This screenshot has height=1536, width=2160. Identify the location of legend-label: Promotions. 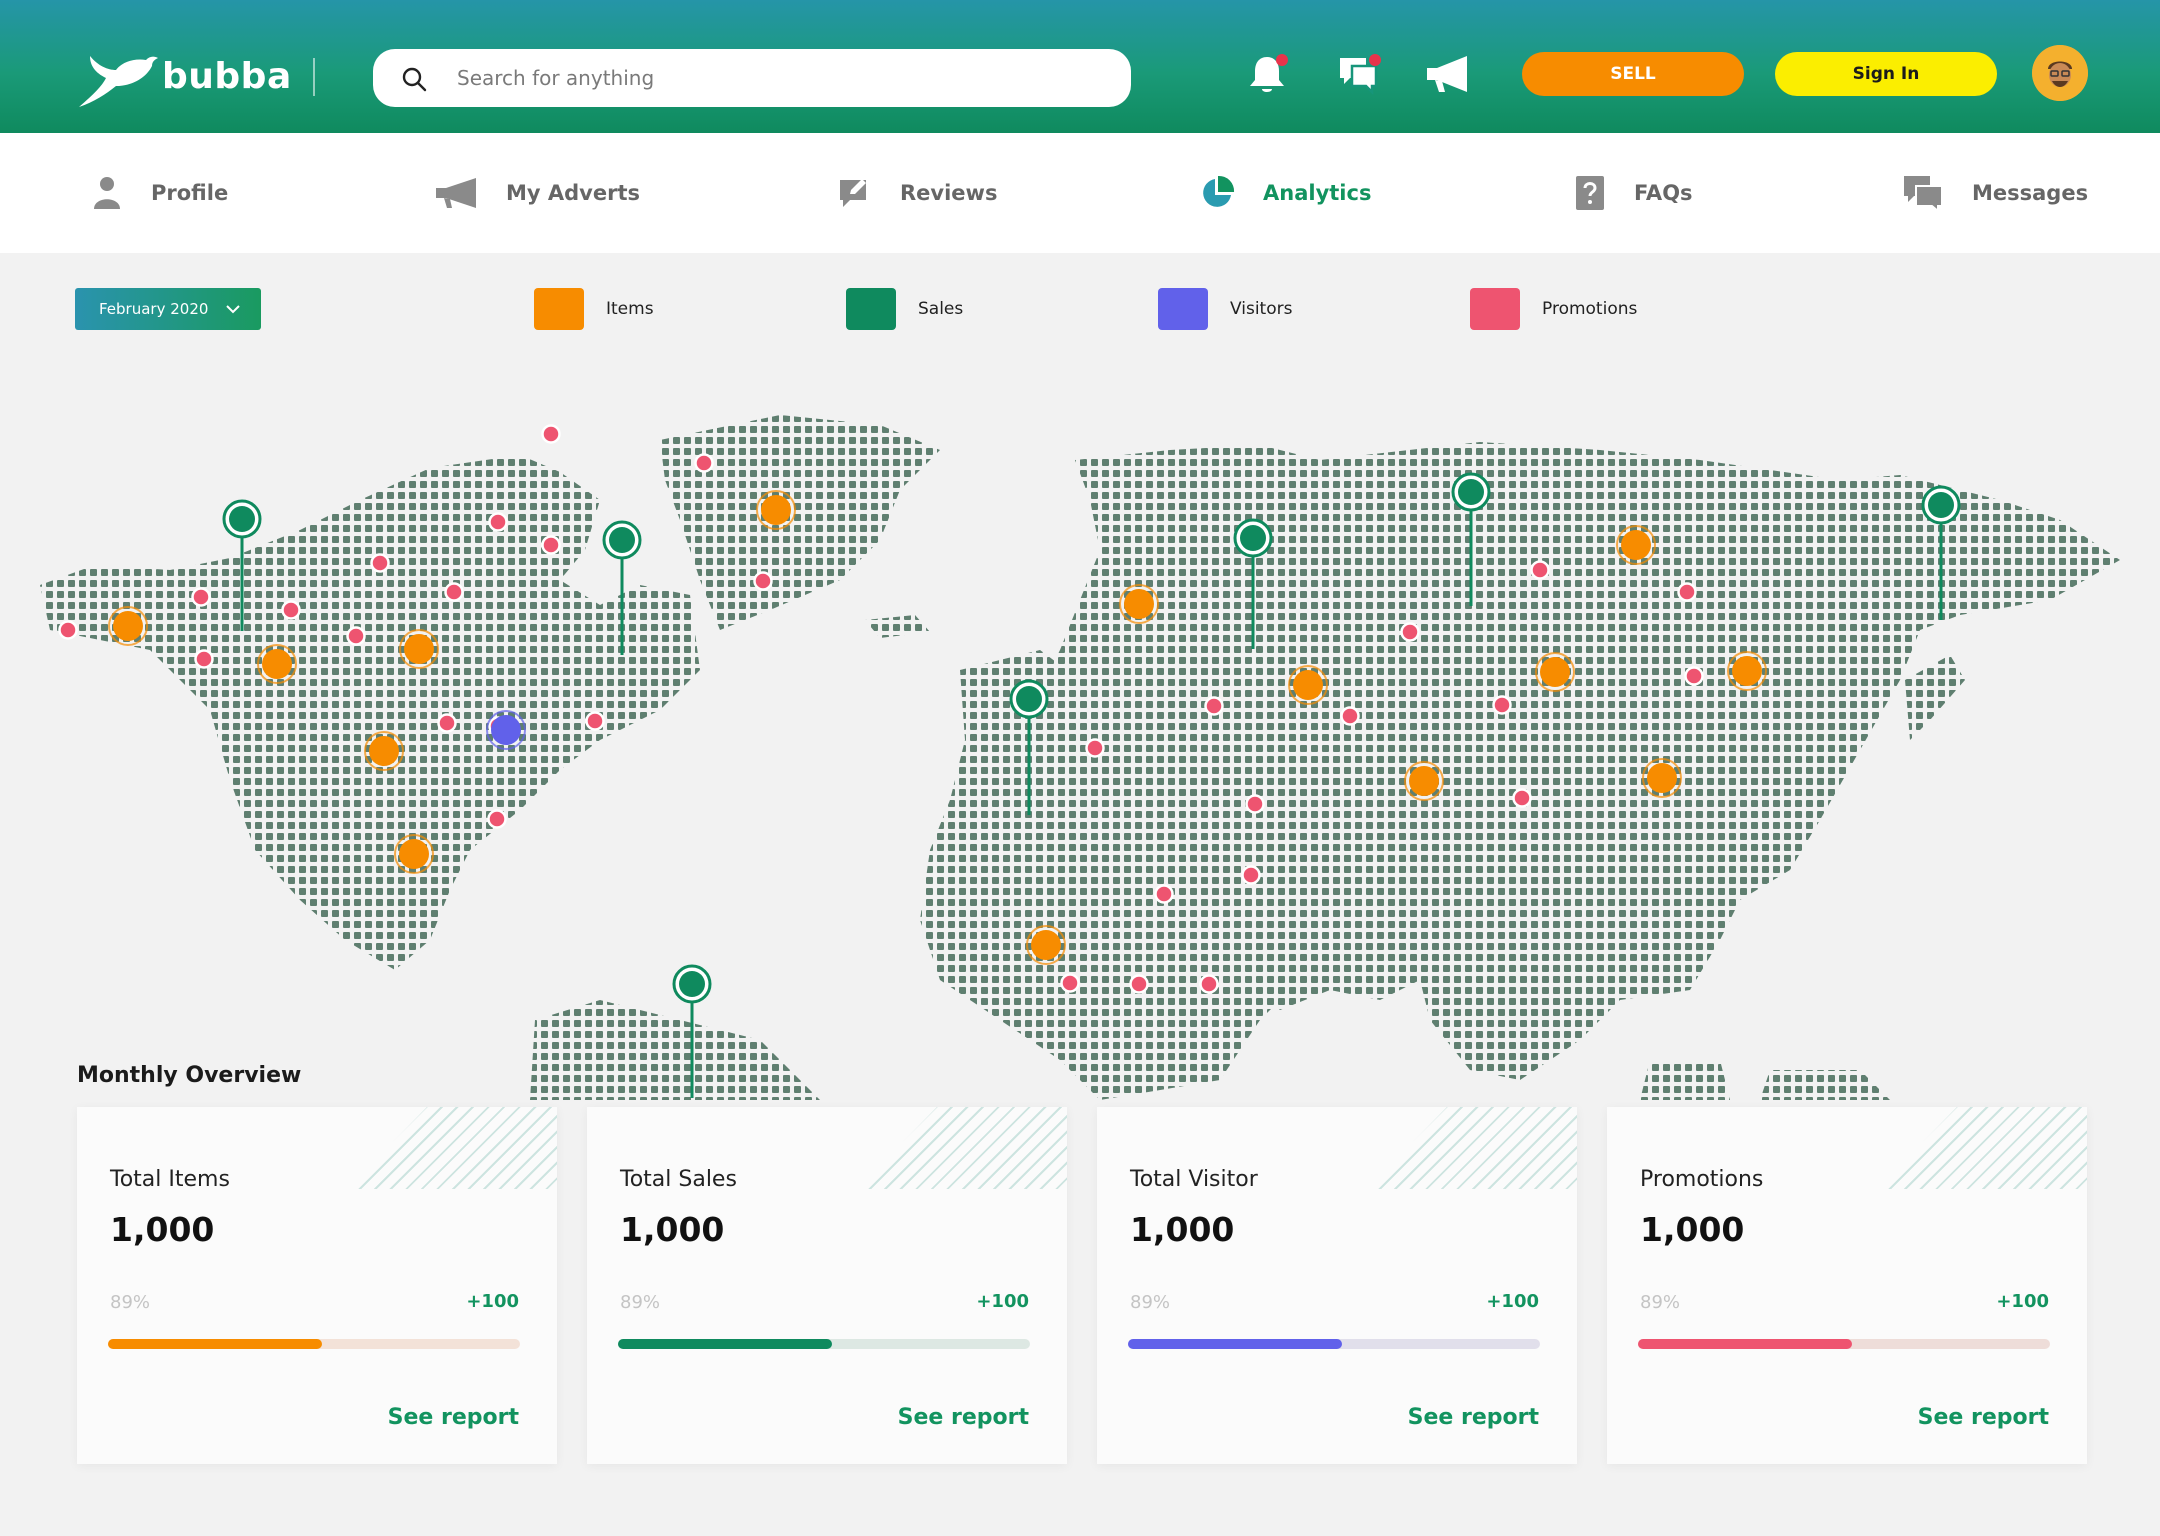
(1590, 309).